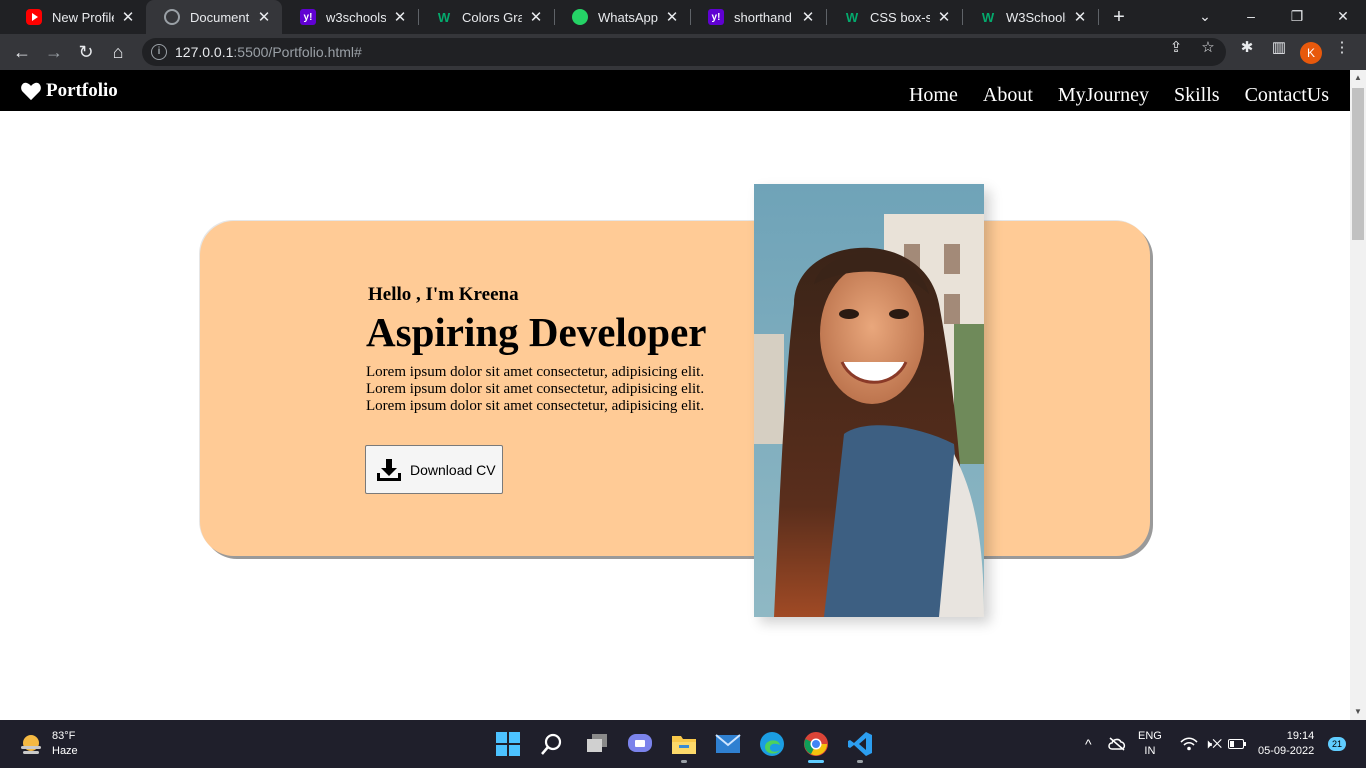  I want to click on brand-logo: Portfolio, so click(69, 91).